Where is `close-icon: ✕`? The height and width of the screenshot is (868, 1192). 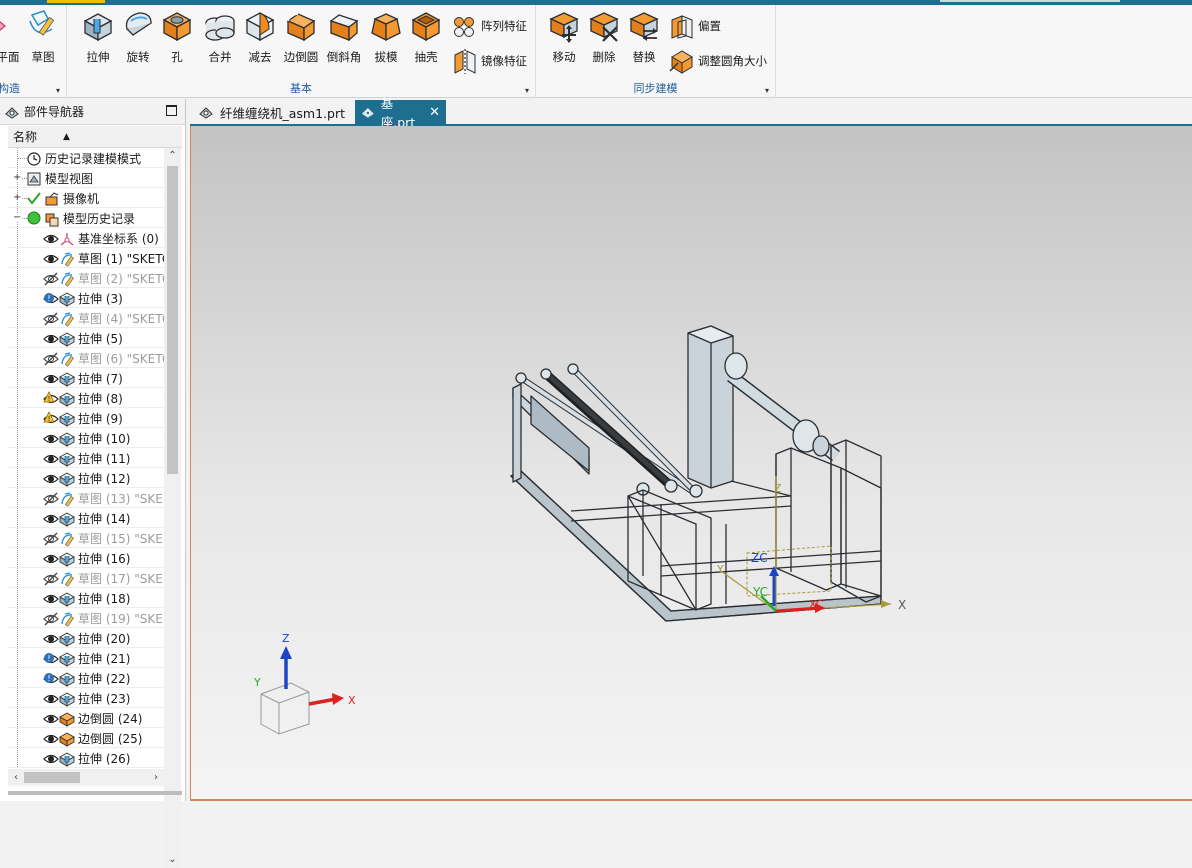 close-icon: ✕ is located at coordinates (434, 112).